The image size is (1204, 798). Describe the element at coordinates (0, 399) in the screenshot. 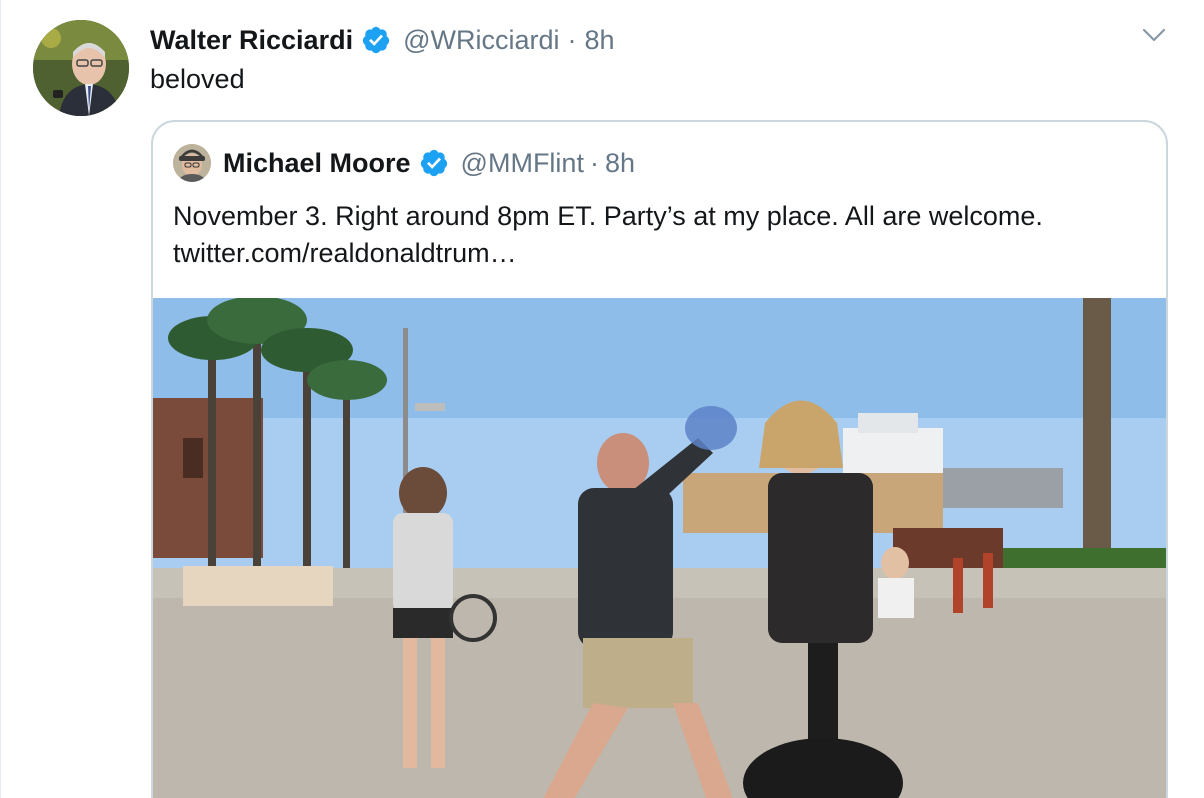

I see `timeline-divider` at that location.